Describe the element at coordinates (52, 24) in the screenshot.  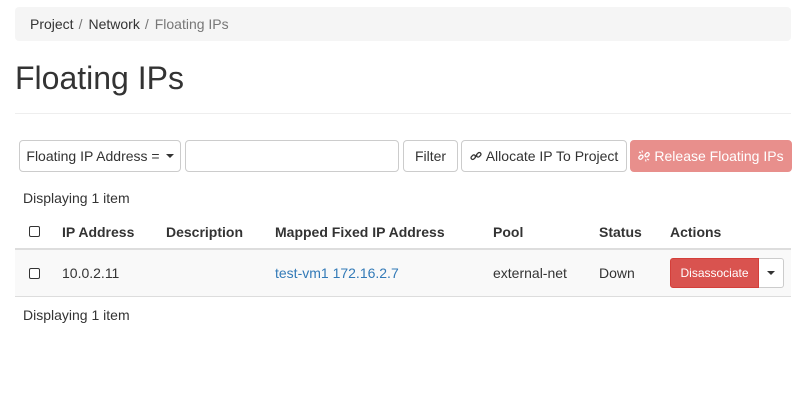
I see `breadcrumb-project: Project` at that location.